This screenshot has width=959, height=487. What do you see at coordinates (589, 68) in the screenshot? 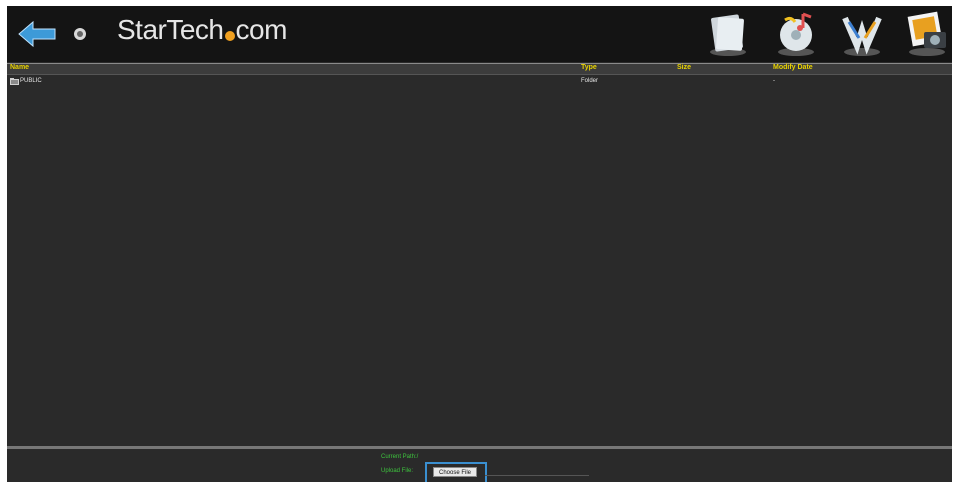
I see `column-header-type: Type` at bounding box center [589, 68].